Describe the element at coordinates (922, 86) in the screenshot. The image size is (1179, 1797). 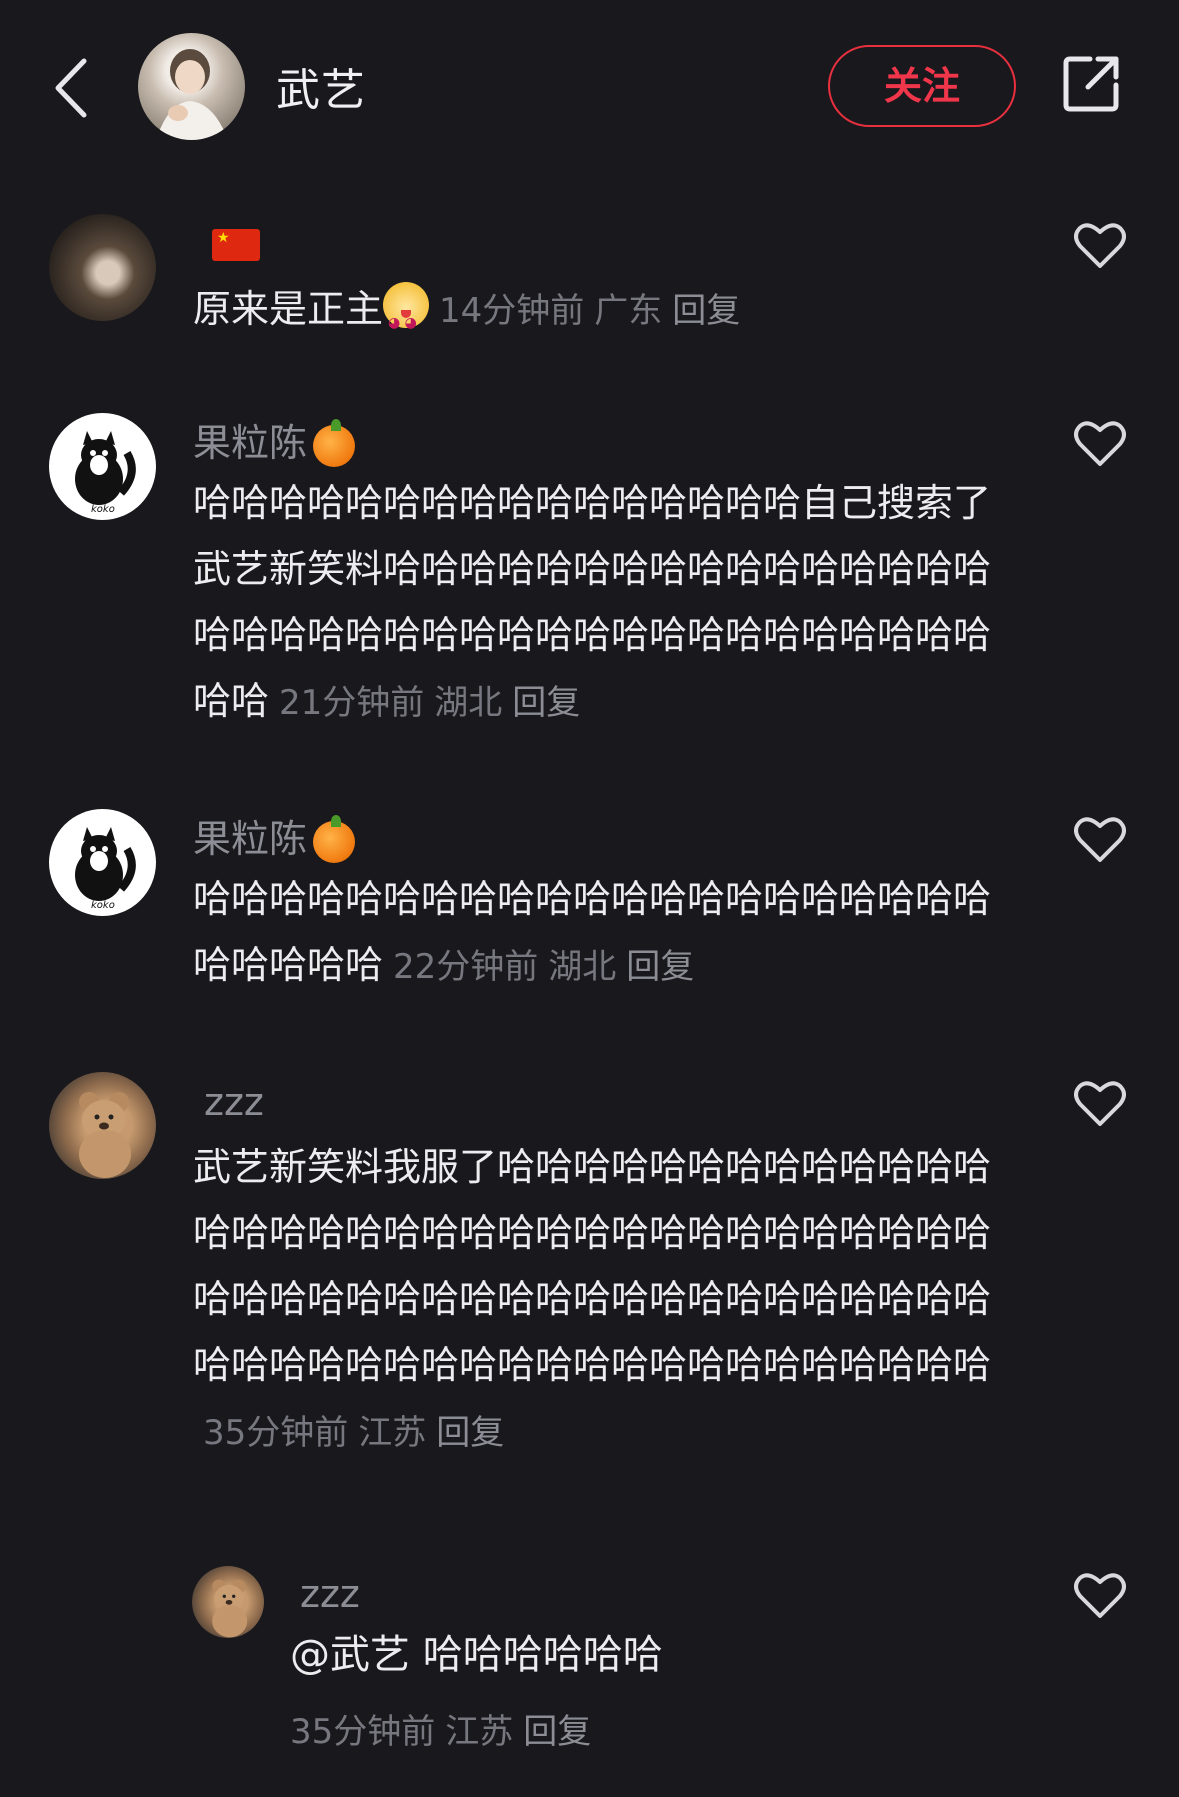
I see `follow-button: 关注` at that location.